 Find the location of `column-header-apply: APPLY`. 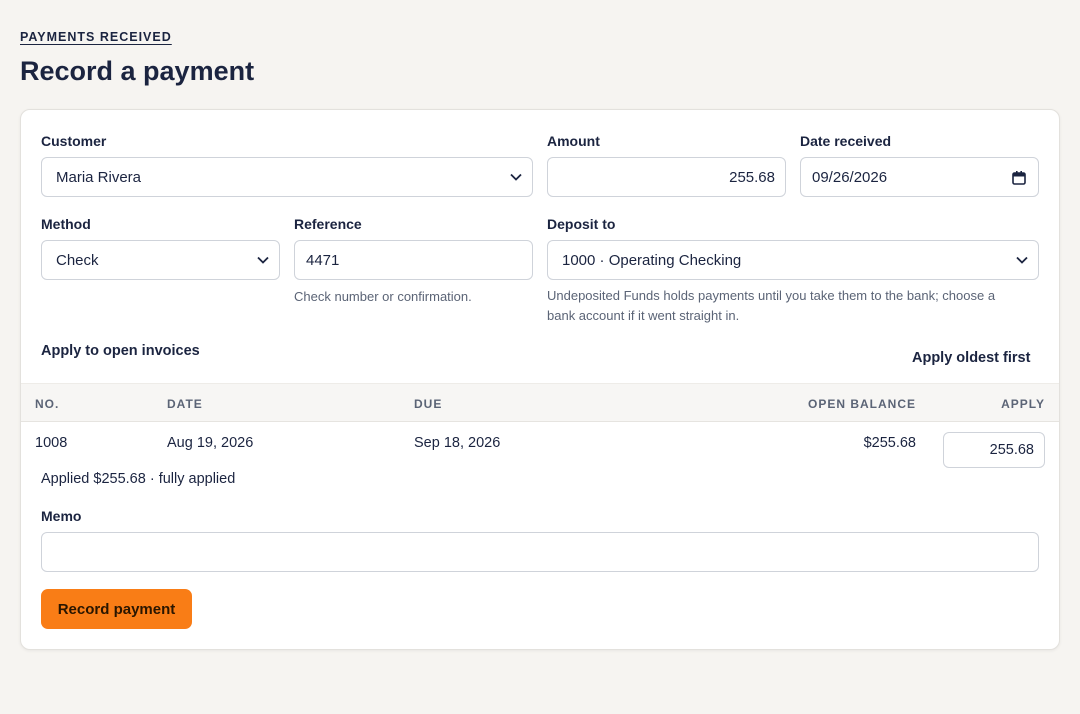

column-header-apply: APPLY is located at coordinates (1023, 404).